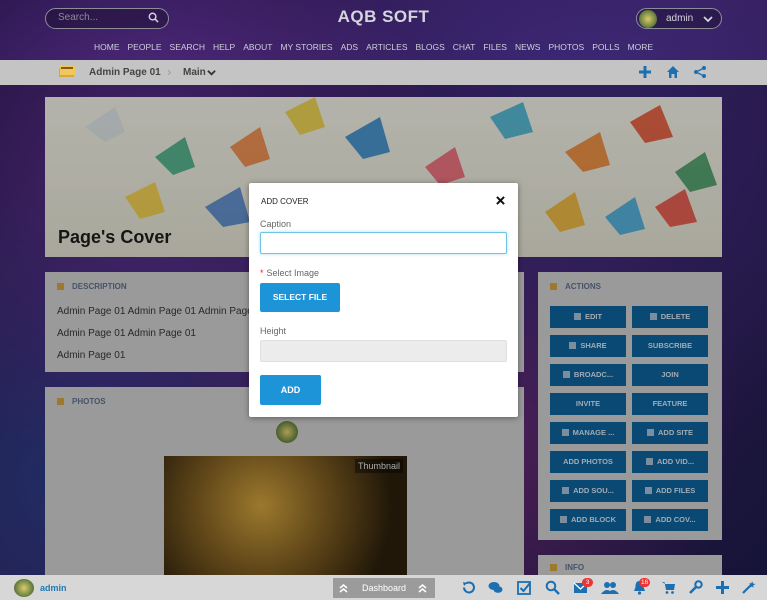 The image size is (767, 600). Describe the element at coordinates (673, 72) in the screenshot. I see `home-icon` at that location.